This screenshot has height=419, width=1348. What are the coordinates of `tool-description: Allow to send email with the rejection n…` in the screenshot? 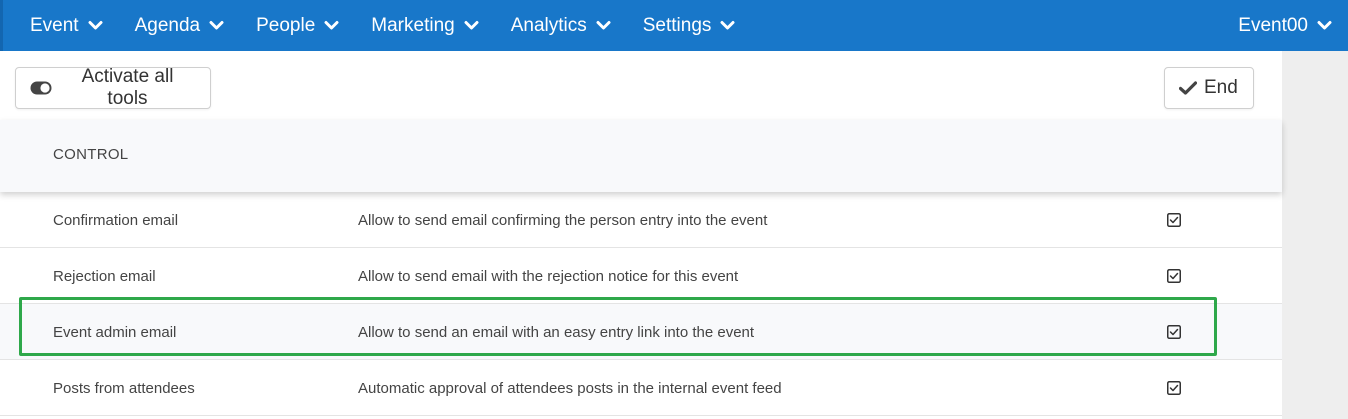 It's located at (548, 276).